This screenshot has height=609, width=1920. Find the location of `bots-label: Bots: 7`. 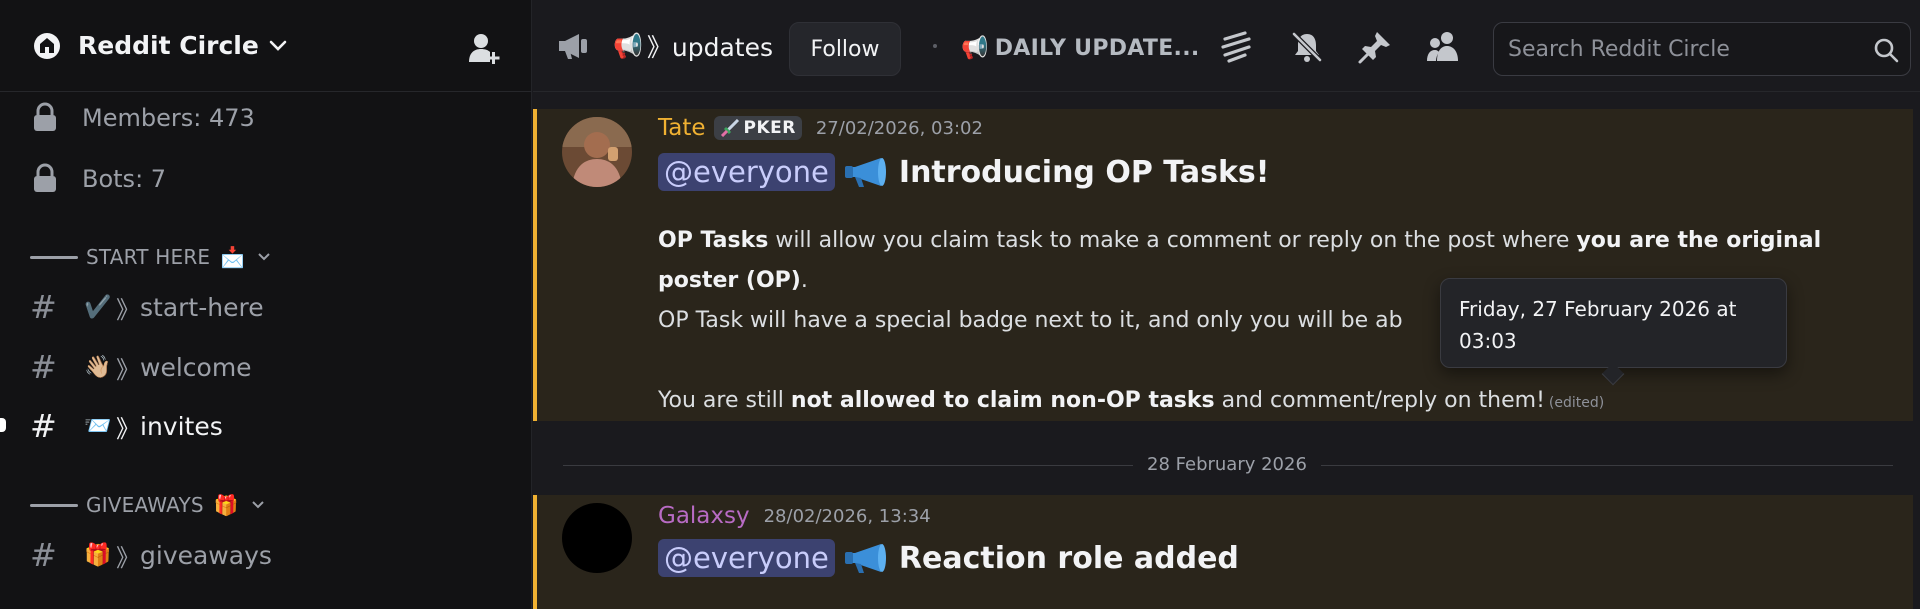

bots-label: Bots: 7 is located at coordinates (124, 179).